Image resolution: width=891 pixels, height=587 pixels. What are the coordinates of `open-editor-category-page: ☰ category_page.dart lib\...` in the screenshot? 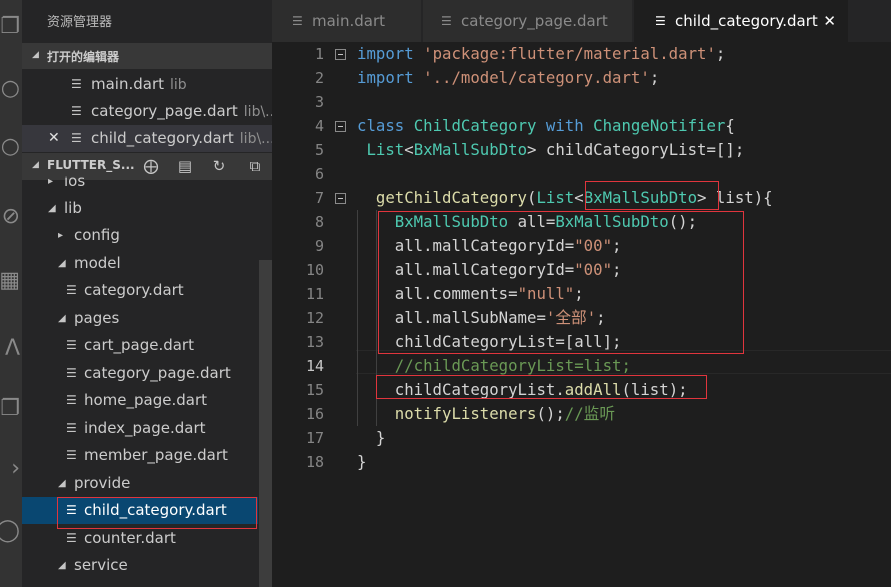 It's located at (147, 111).